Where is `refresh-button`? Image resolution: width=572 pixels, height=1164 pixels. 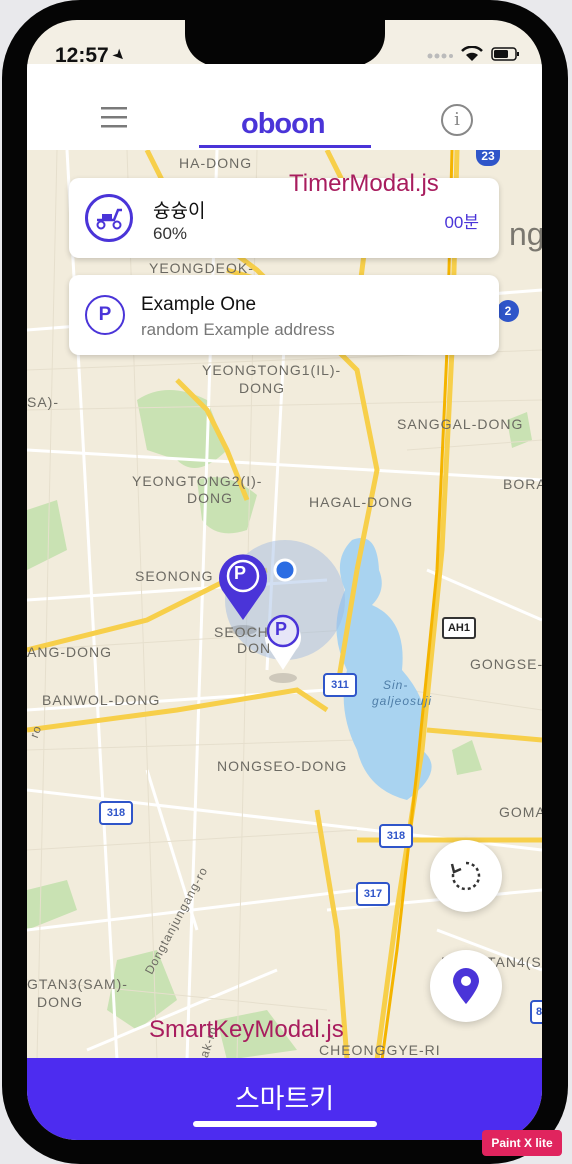
refresh-button is located at coordinates (466, 876).